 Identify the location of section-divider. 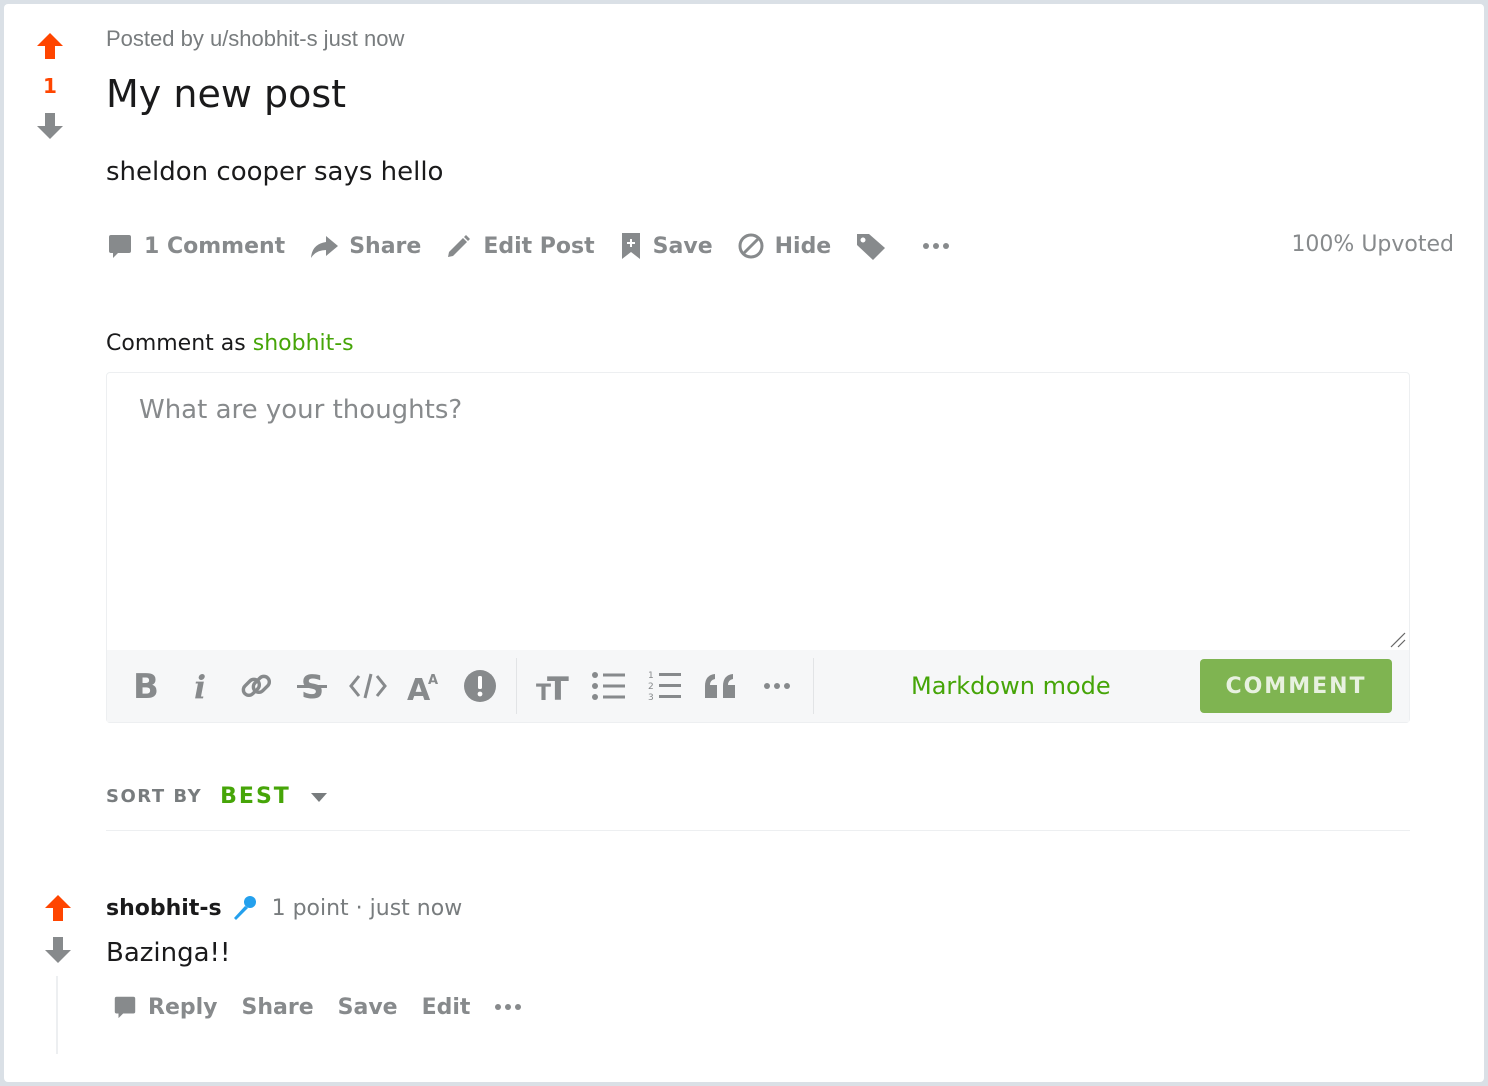
(758, 830).